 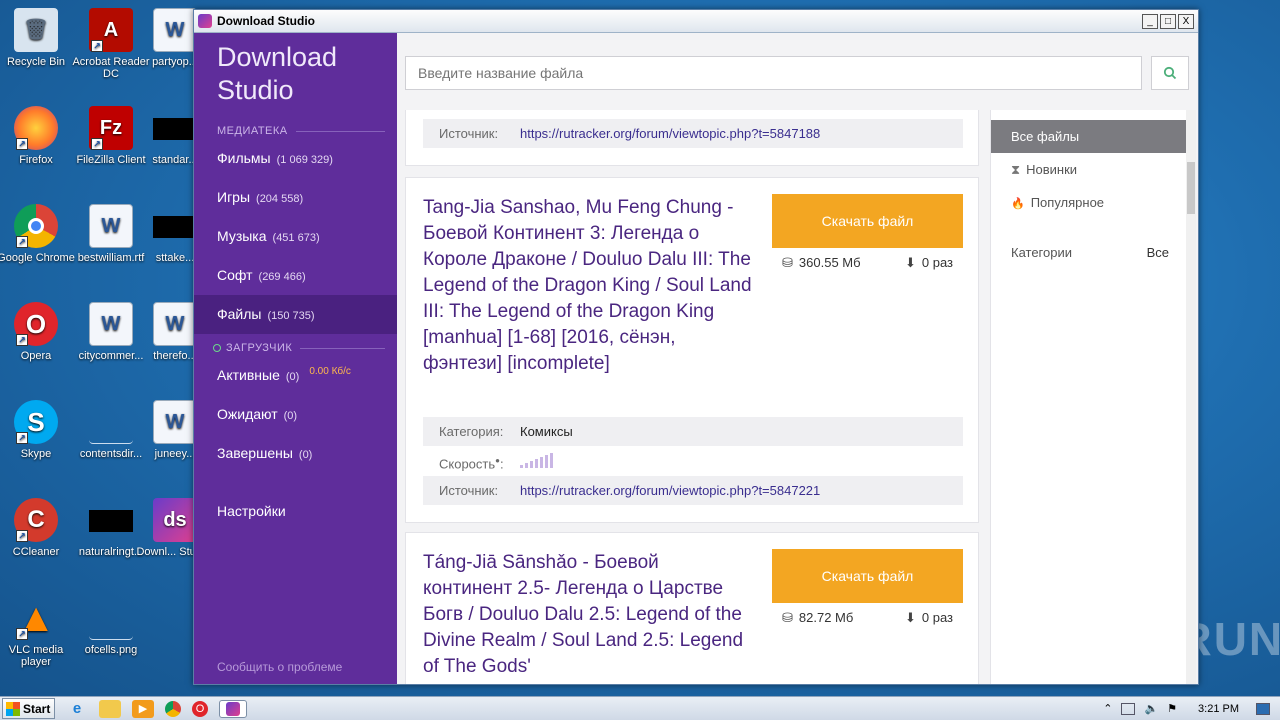 What do you see at coordinates (36, 226) in the screenshot?
I see `chrome-icon: ↗` at bounding box center [36, 226].